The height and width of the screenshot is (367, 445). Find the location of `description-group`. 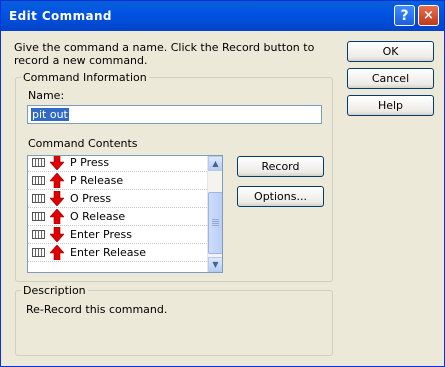

description-group is located at coordinates (174, 323).